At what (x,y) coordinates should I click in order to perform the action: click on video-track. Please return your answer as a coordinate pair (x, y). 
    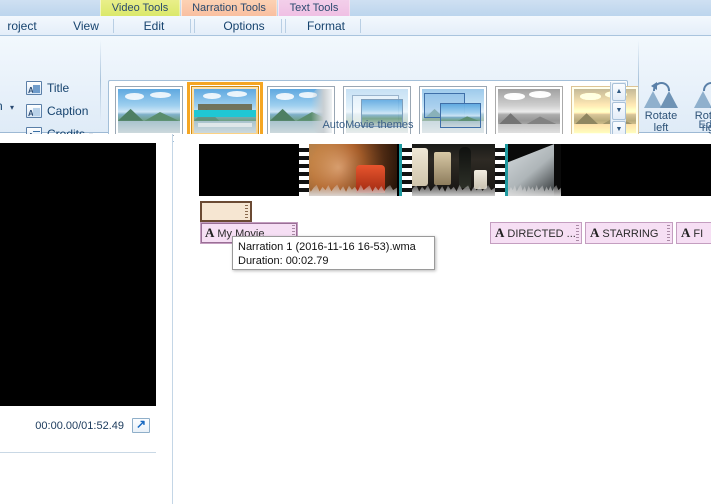
    Looking at the image, I should click on (455, 170).